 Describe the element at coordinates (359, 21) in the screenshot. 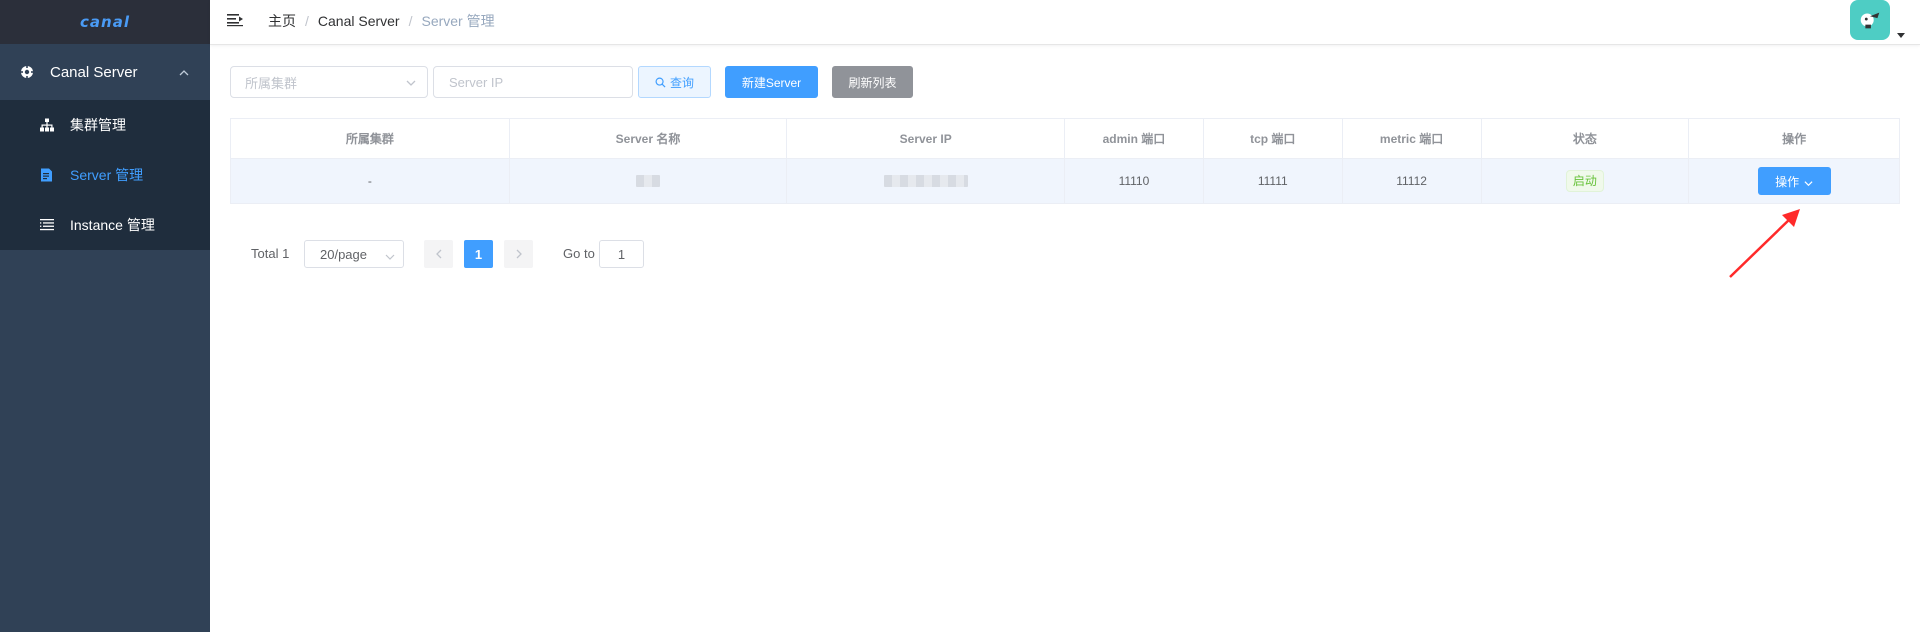

I see `breadcrumb-canal-server: Canal Server` at that location.